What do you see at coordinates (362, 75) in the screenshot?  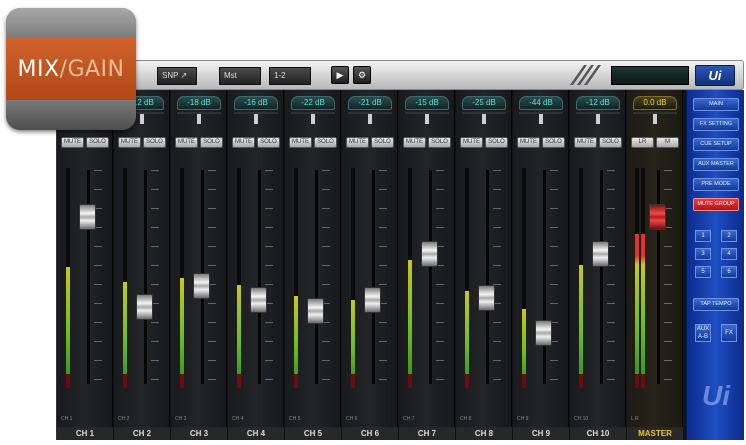 I see `gear-icon: ⚙` at bounding box center [362, 75].